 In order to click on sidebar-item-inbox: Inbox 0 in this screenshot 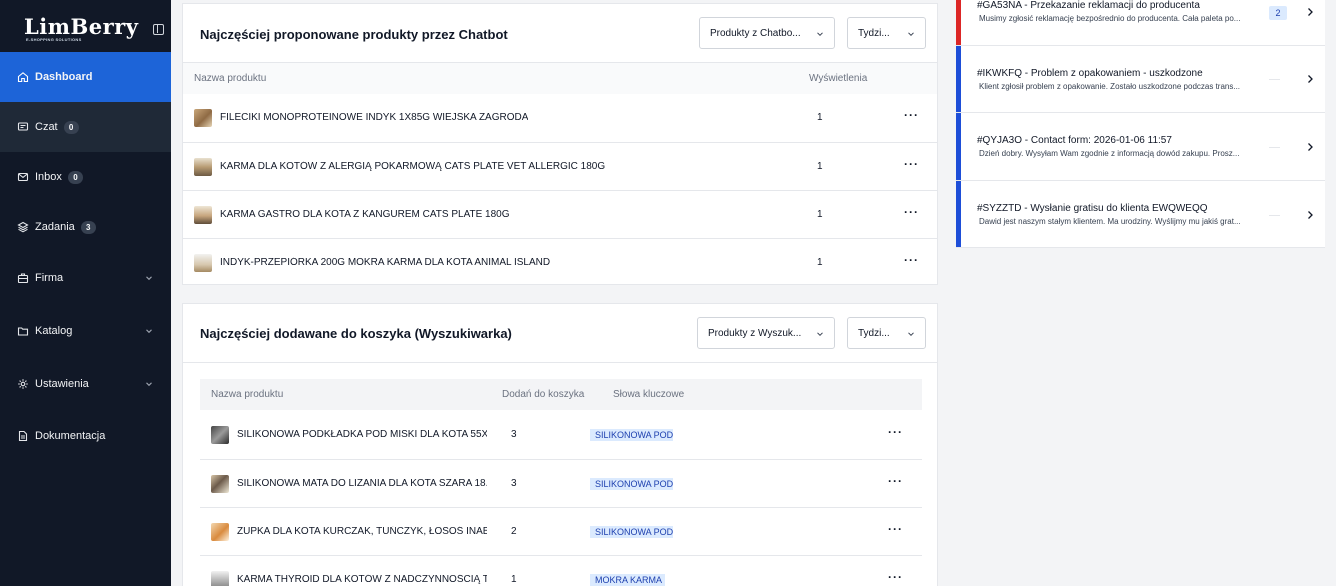, I will do `click(85, 177)`.